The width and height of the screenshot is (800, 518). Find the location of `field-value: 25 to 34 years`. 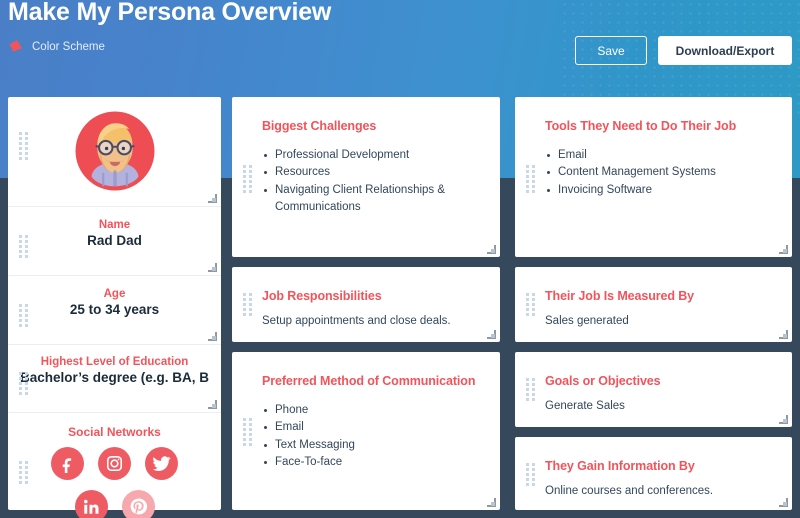

field-value: 25 to 34 years is located at coordinates (114, 309).